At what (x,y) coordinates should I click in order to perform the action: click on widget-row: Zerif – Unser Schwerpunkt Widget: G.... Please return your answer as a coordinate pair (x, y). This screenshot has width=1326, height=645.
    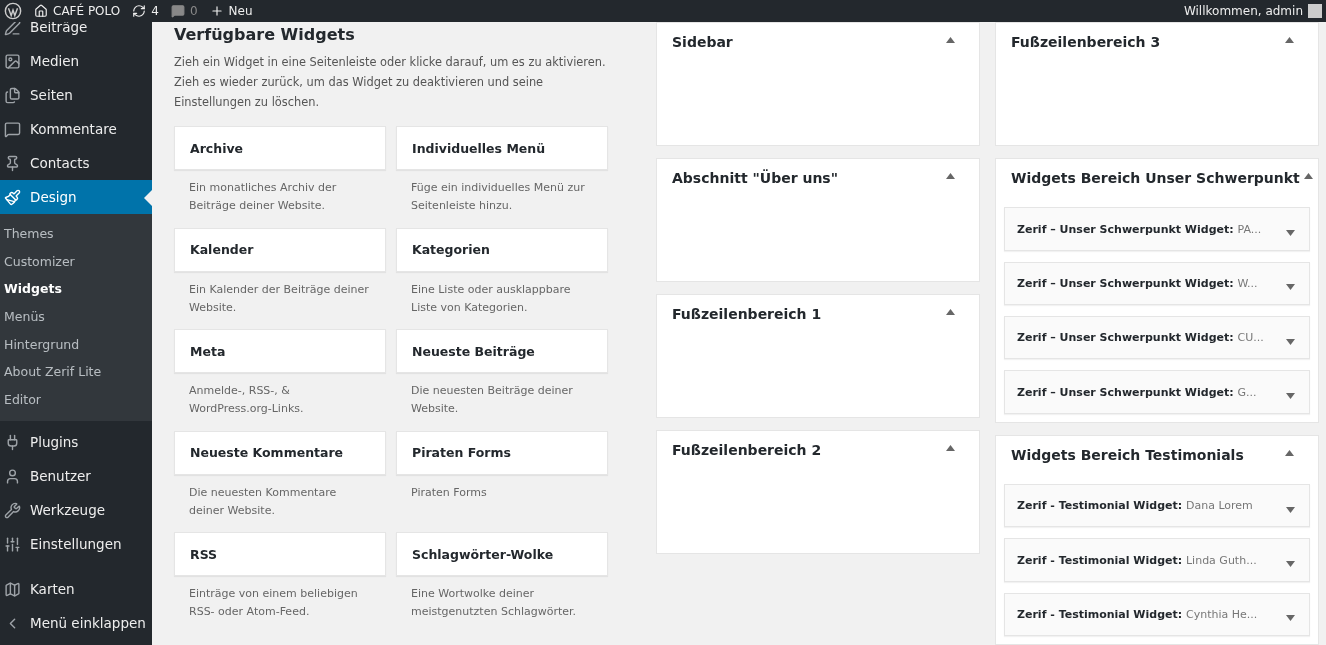
    Looking at the image, I should click on (1157, 392).